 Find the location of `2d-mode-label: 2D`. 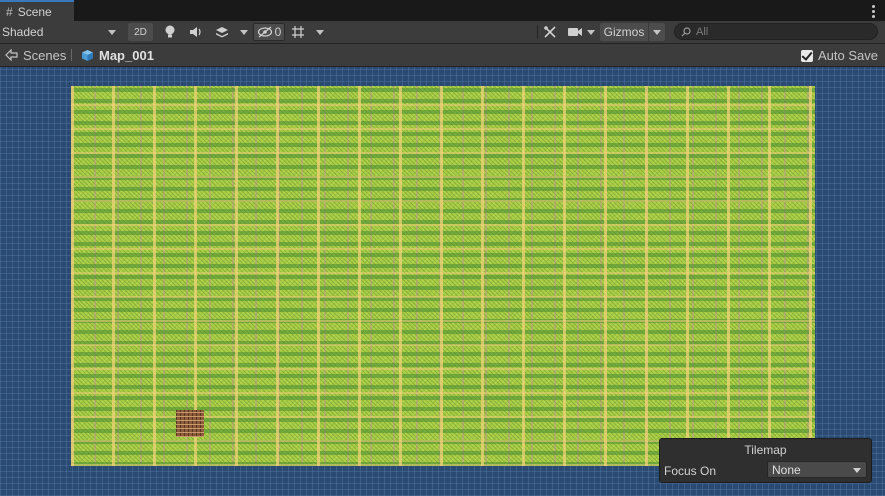

2d-mode-label: 2D is located at coordinates (140, 32).